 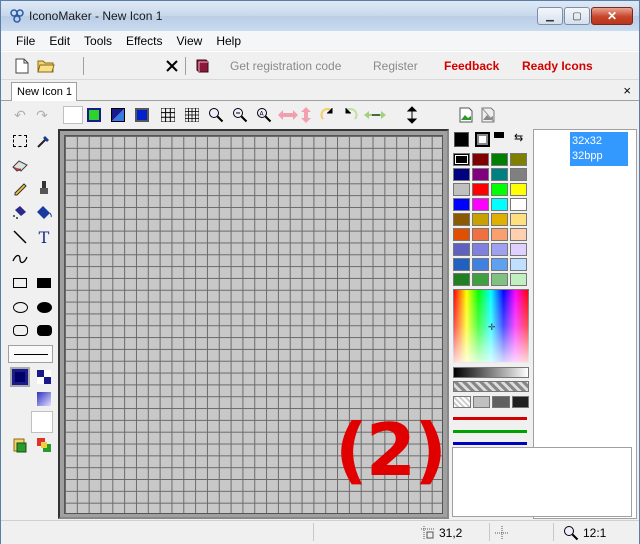 What do you see at coordinates (22, 66) in the screenshot?
I see `new-file-icon` at bounding box center [22, 66].